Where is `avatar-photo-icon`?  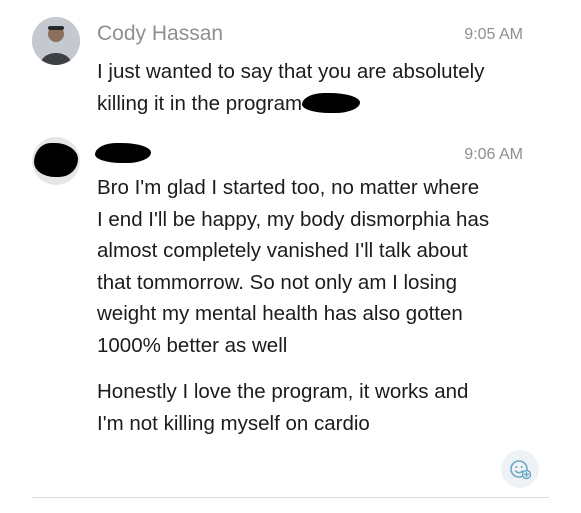
avatar-photo-icon is located at coordinates (56, 41).